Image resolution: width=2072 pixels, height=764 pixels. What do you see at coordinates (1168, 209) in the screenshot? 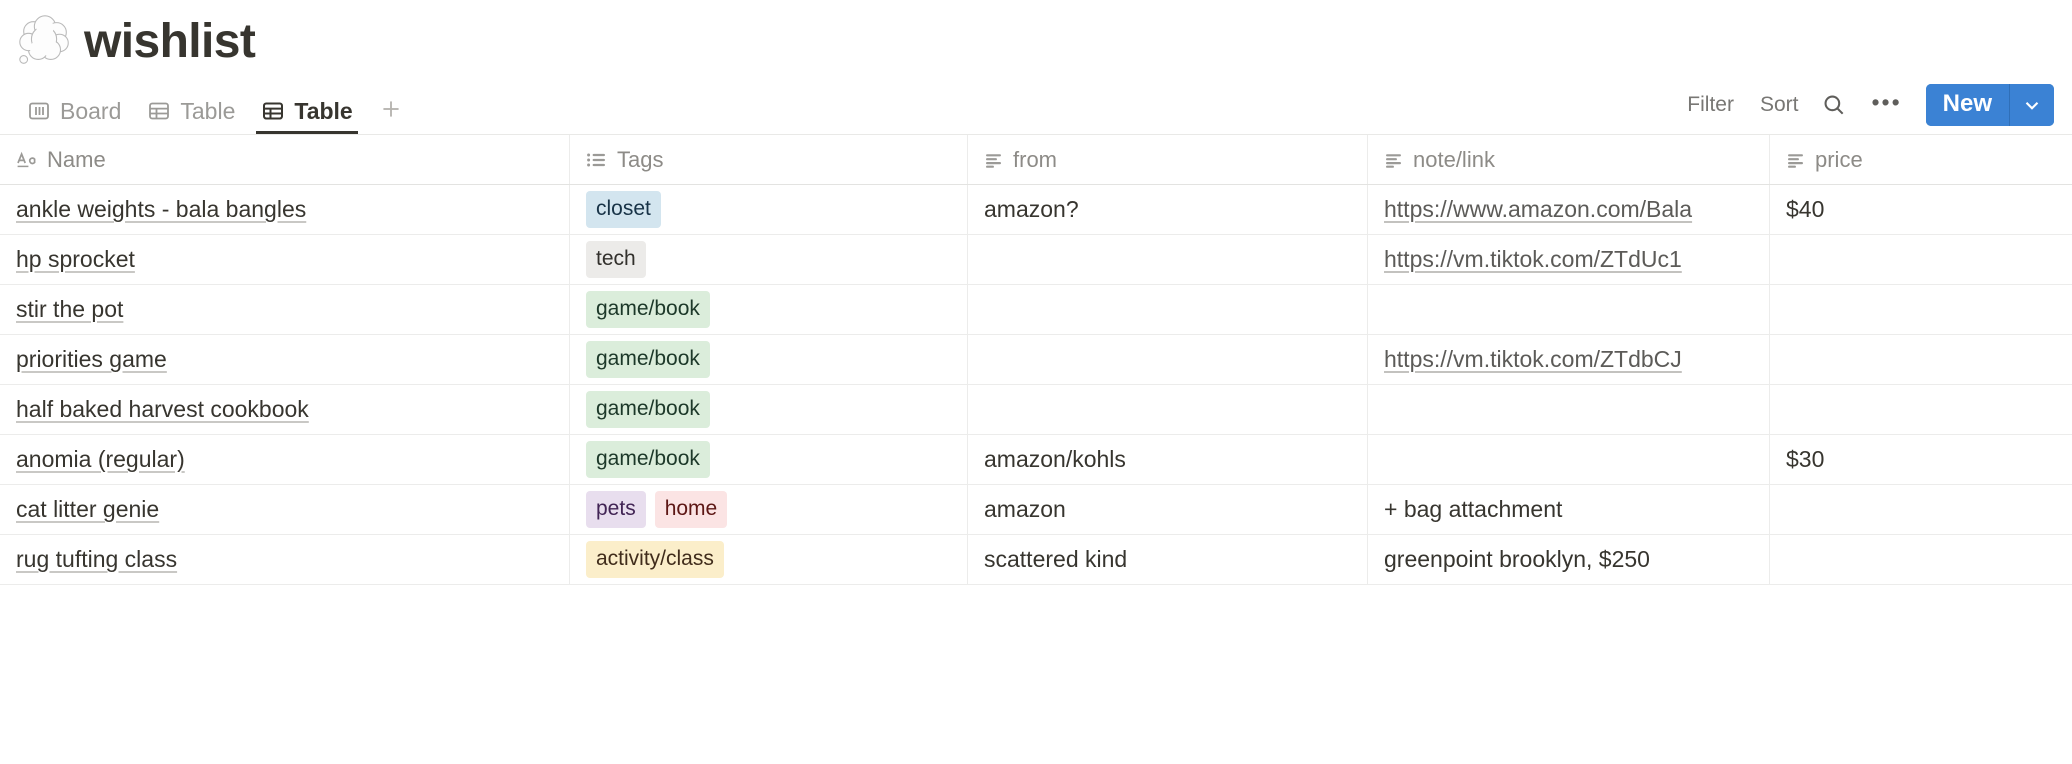
I see `cell-from: amazon?` at bounding box center [1168, 209].